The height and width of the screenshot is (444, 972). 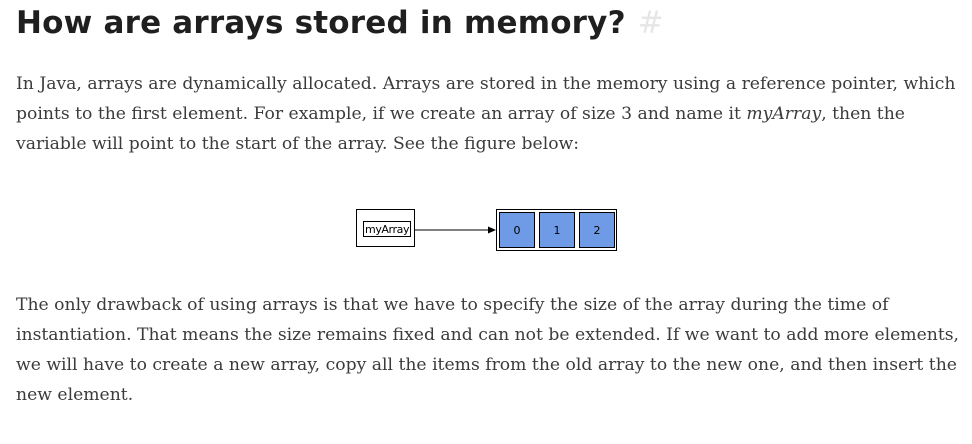 What do you see at coordinates (784, 114) in the screenshot?
I see `intro-emphasis: myArray` at bounding box center [784, 114].